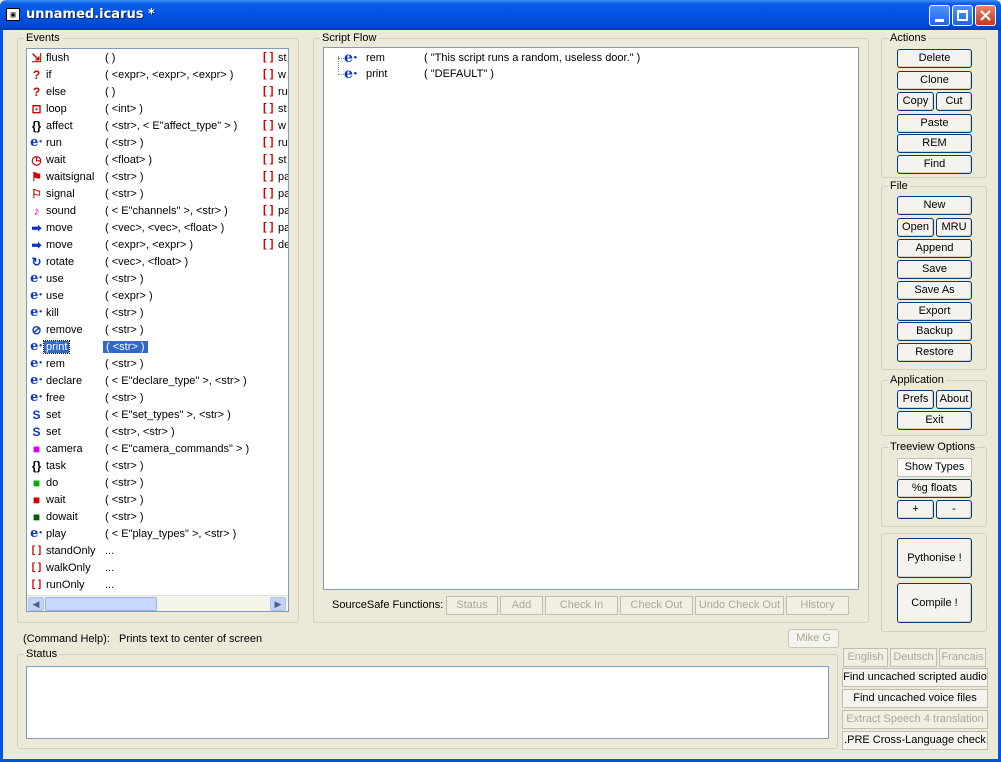  What do you see at coordinates (157, 603) in the screenshot?
I see `events-hscrollbar: ◀ ▶` at bounding box center [157, 603].